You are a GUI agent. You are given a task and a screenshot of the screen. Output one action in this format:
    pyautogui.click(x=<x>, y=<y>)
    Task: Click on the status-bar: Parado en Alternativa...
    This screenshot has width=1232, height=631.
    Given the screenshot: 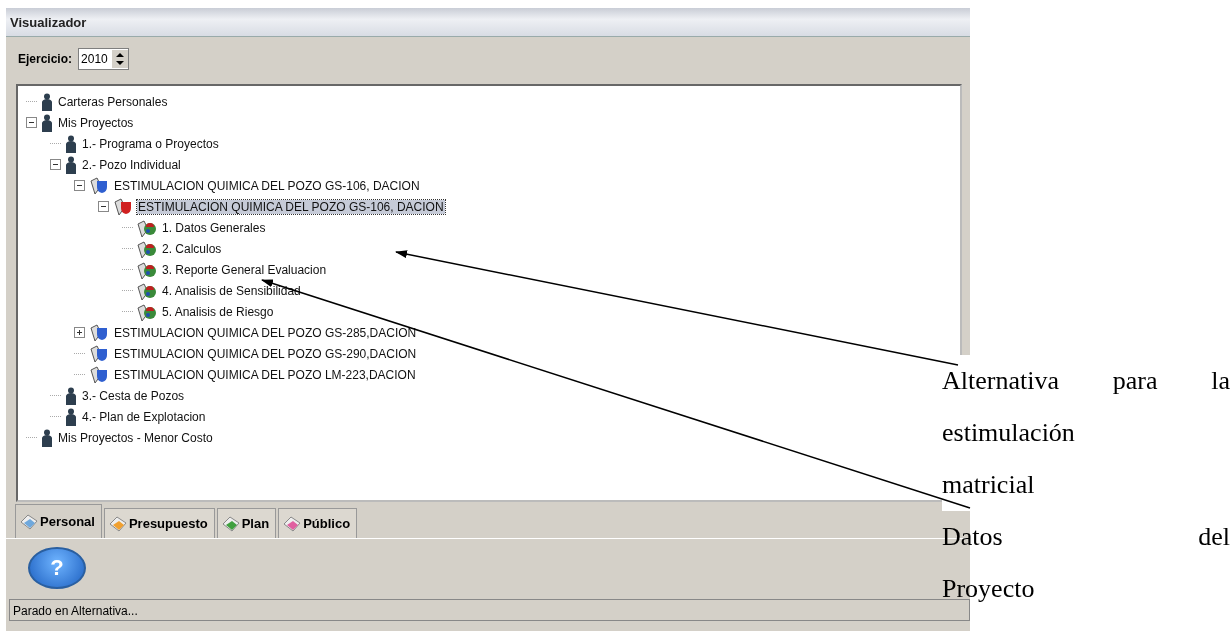 What is the action you would take?
    pyautogui.click(x=489, y=610)
    